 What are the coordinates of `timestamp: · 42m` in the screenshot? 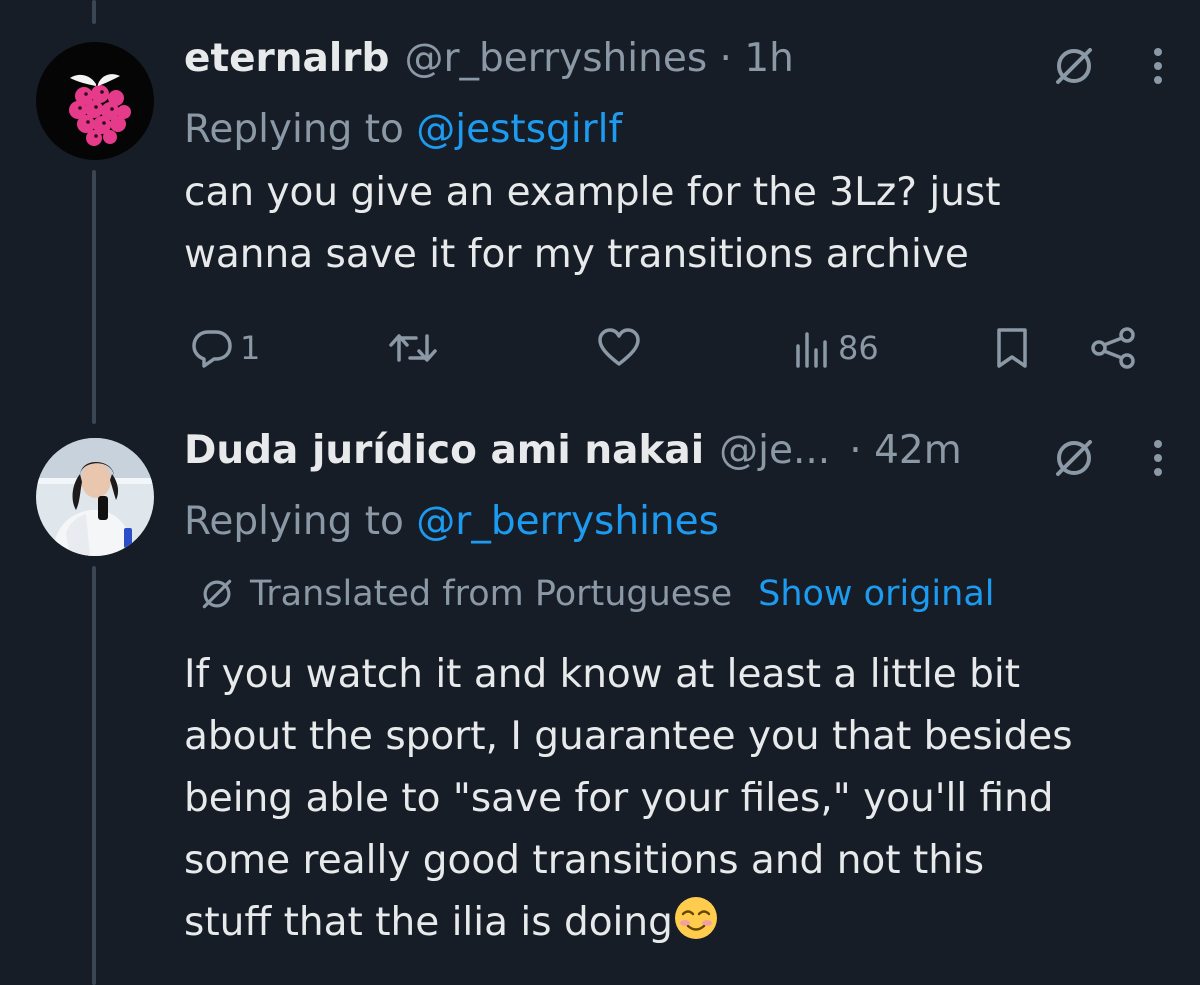 It's located at (905, 450).